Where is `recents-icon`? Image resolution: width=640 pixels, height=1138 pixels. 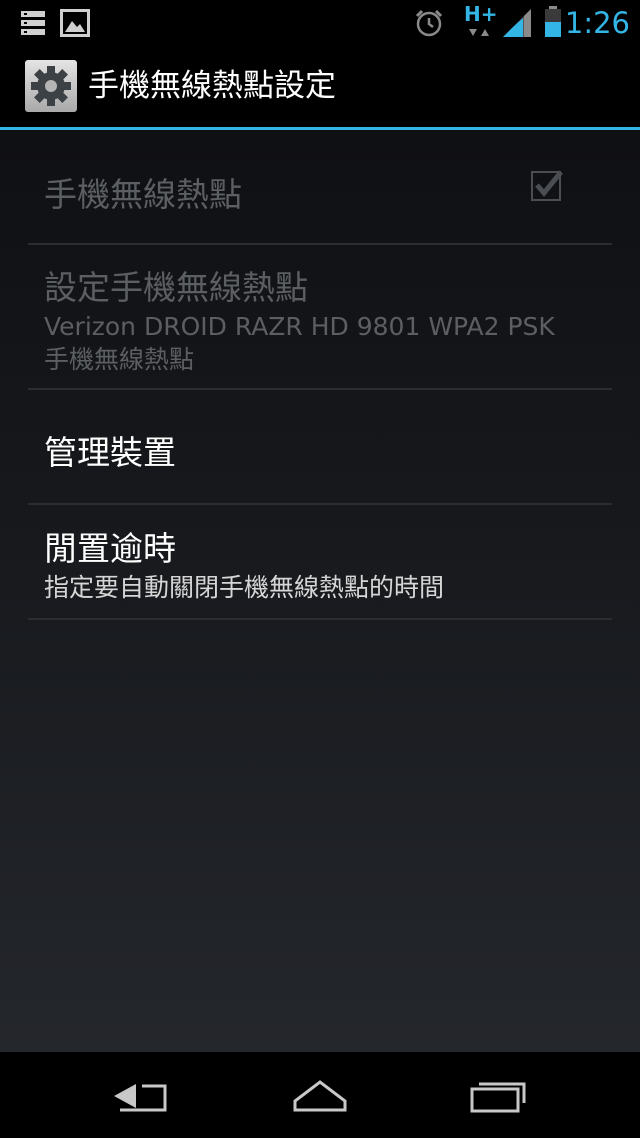
recents-icon is located at coordinates (498, 1096).